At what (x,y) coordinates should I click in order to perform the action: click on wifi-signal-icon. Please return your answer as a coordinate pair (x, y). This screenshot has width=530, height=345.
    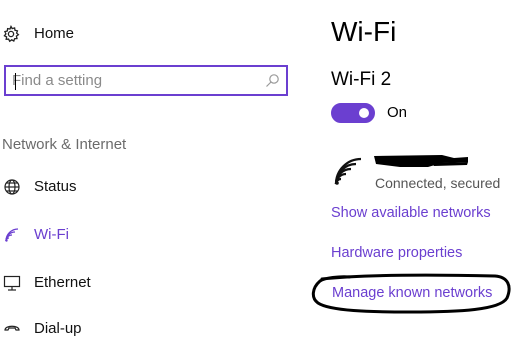
    Looking at the image, I should click on (348, 172).